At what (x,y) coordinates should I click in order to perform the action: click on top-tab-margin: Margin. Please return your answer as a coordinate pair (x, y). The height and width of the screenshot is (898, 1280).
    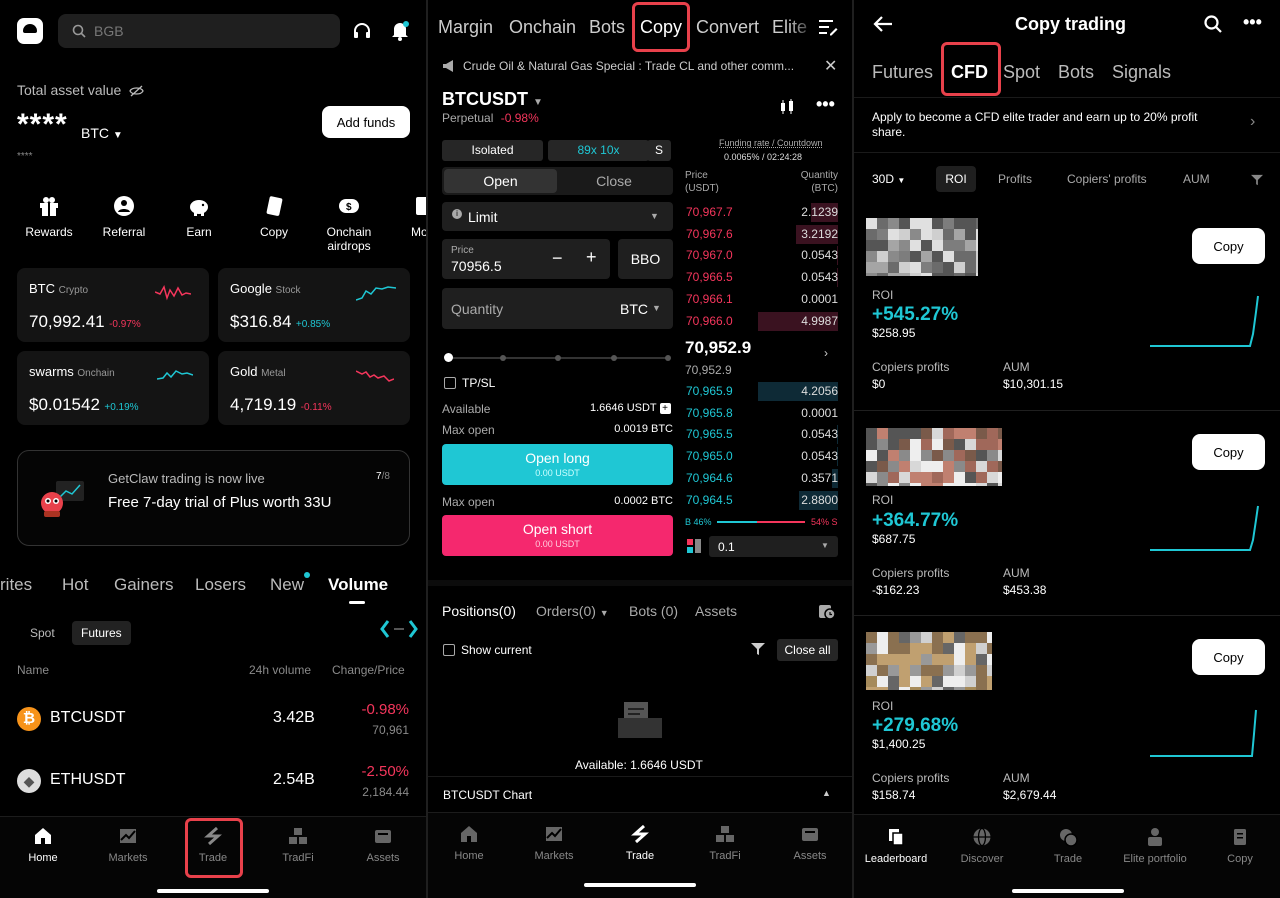
    Looking at the image, I should click on (465, 27).